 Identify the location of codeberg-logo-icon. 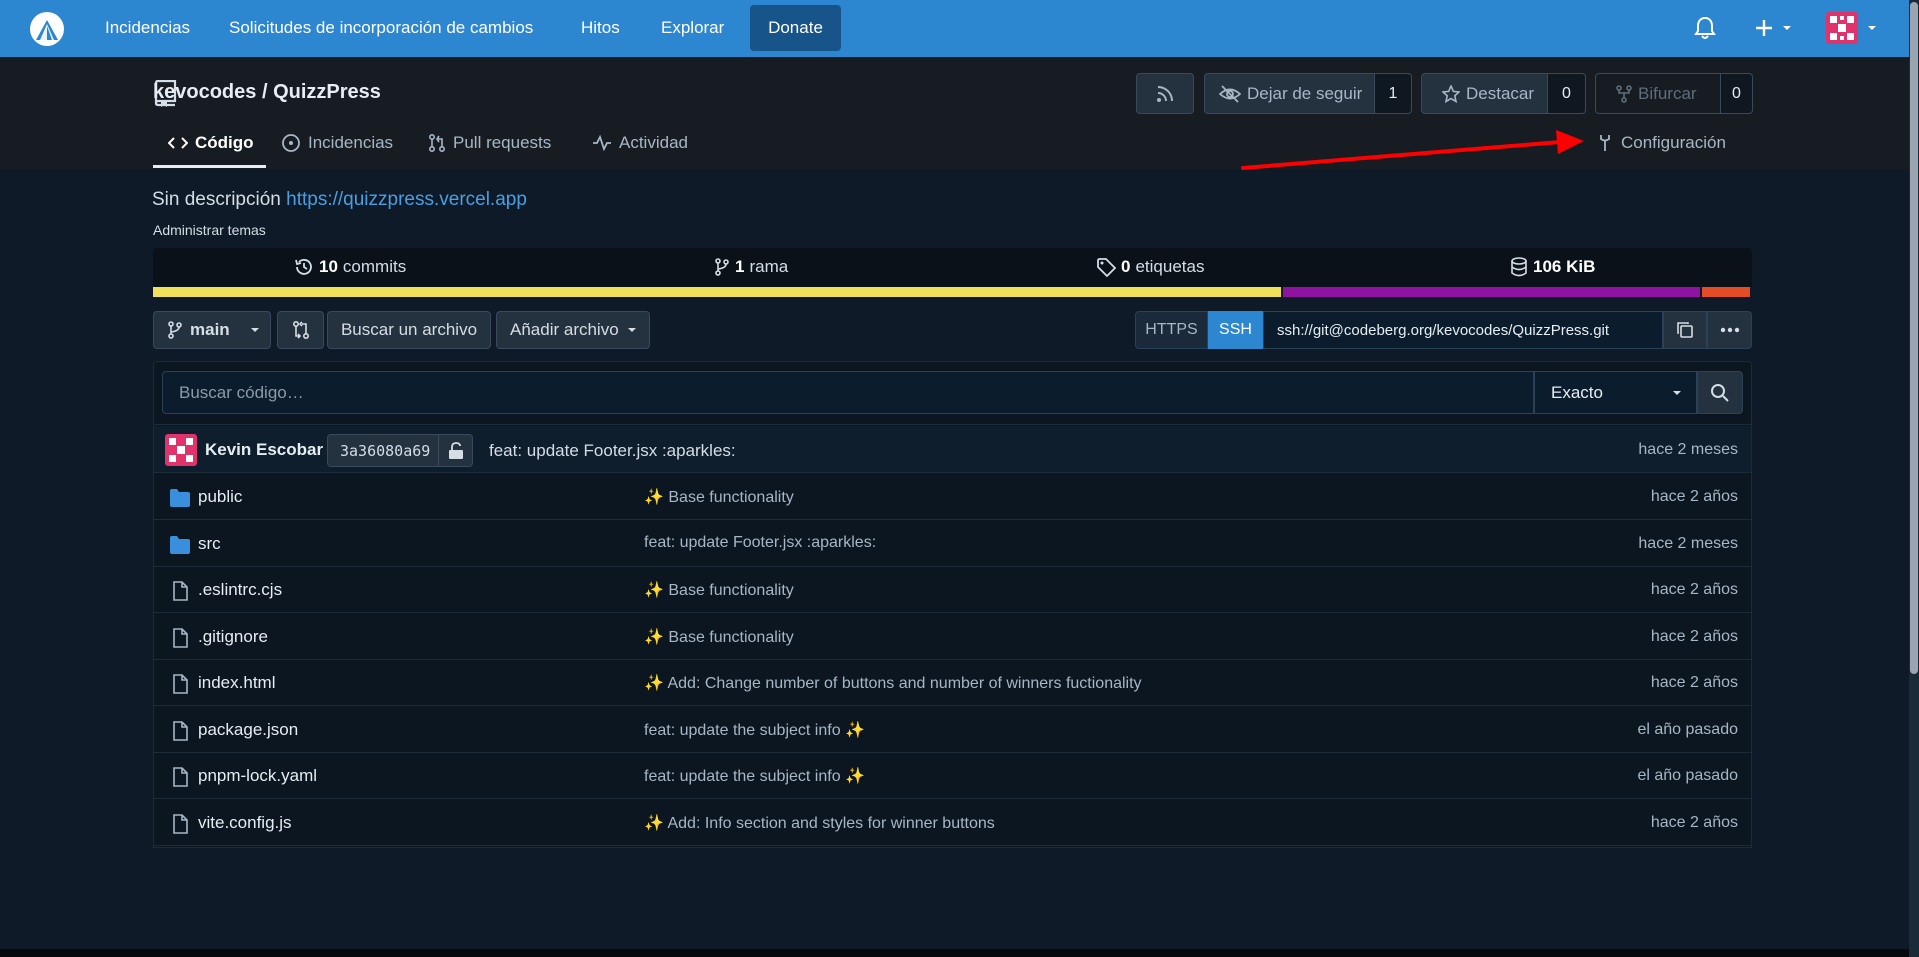
(47, 29).